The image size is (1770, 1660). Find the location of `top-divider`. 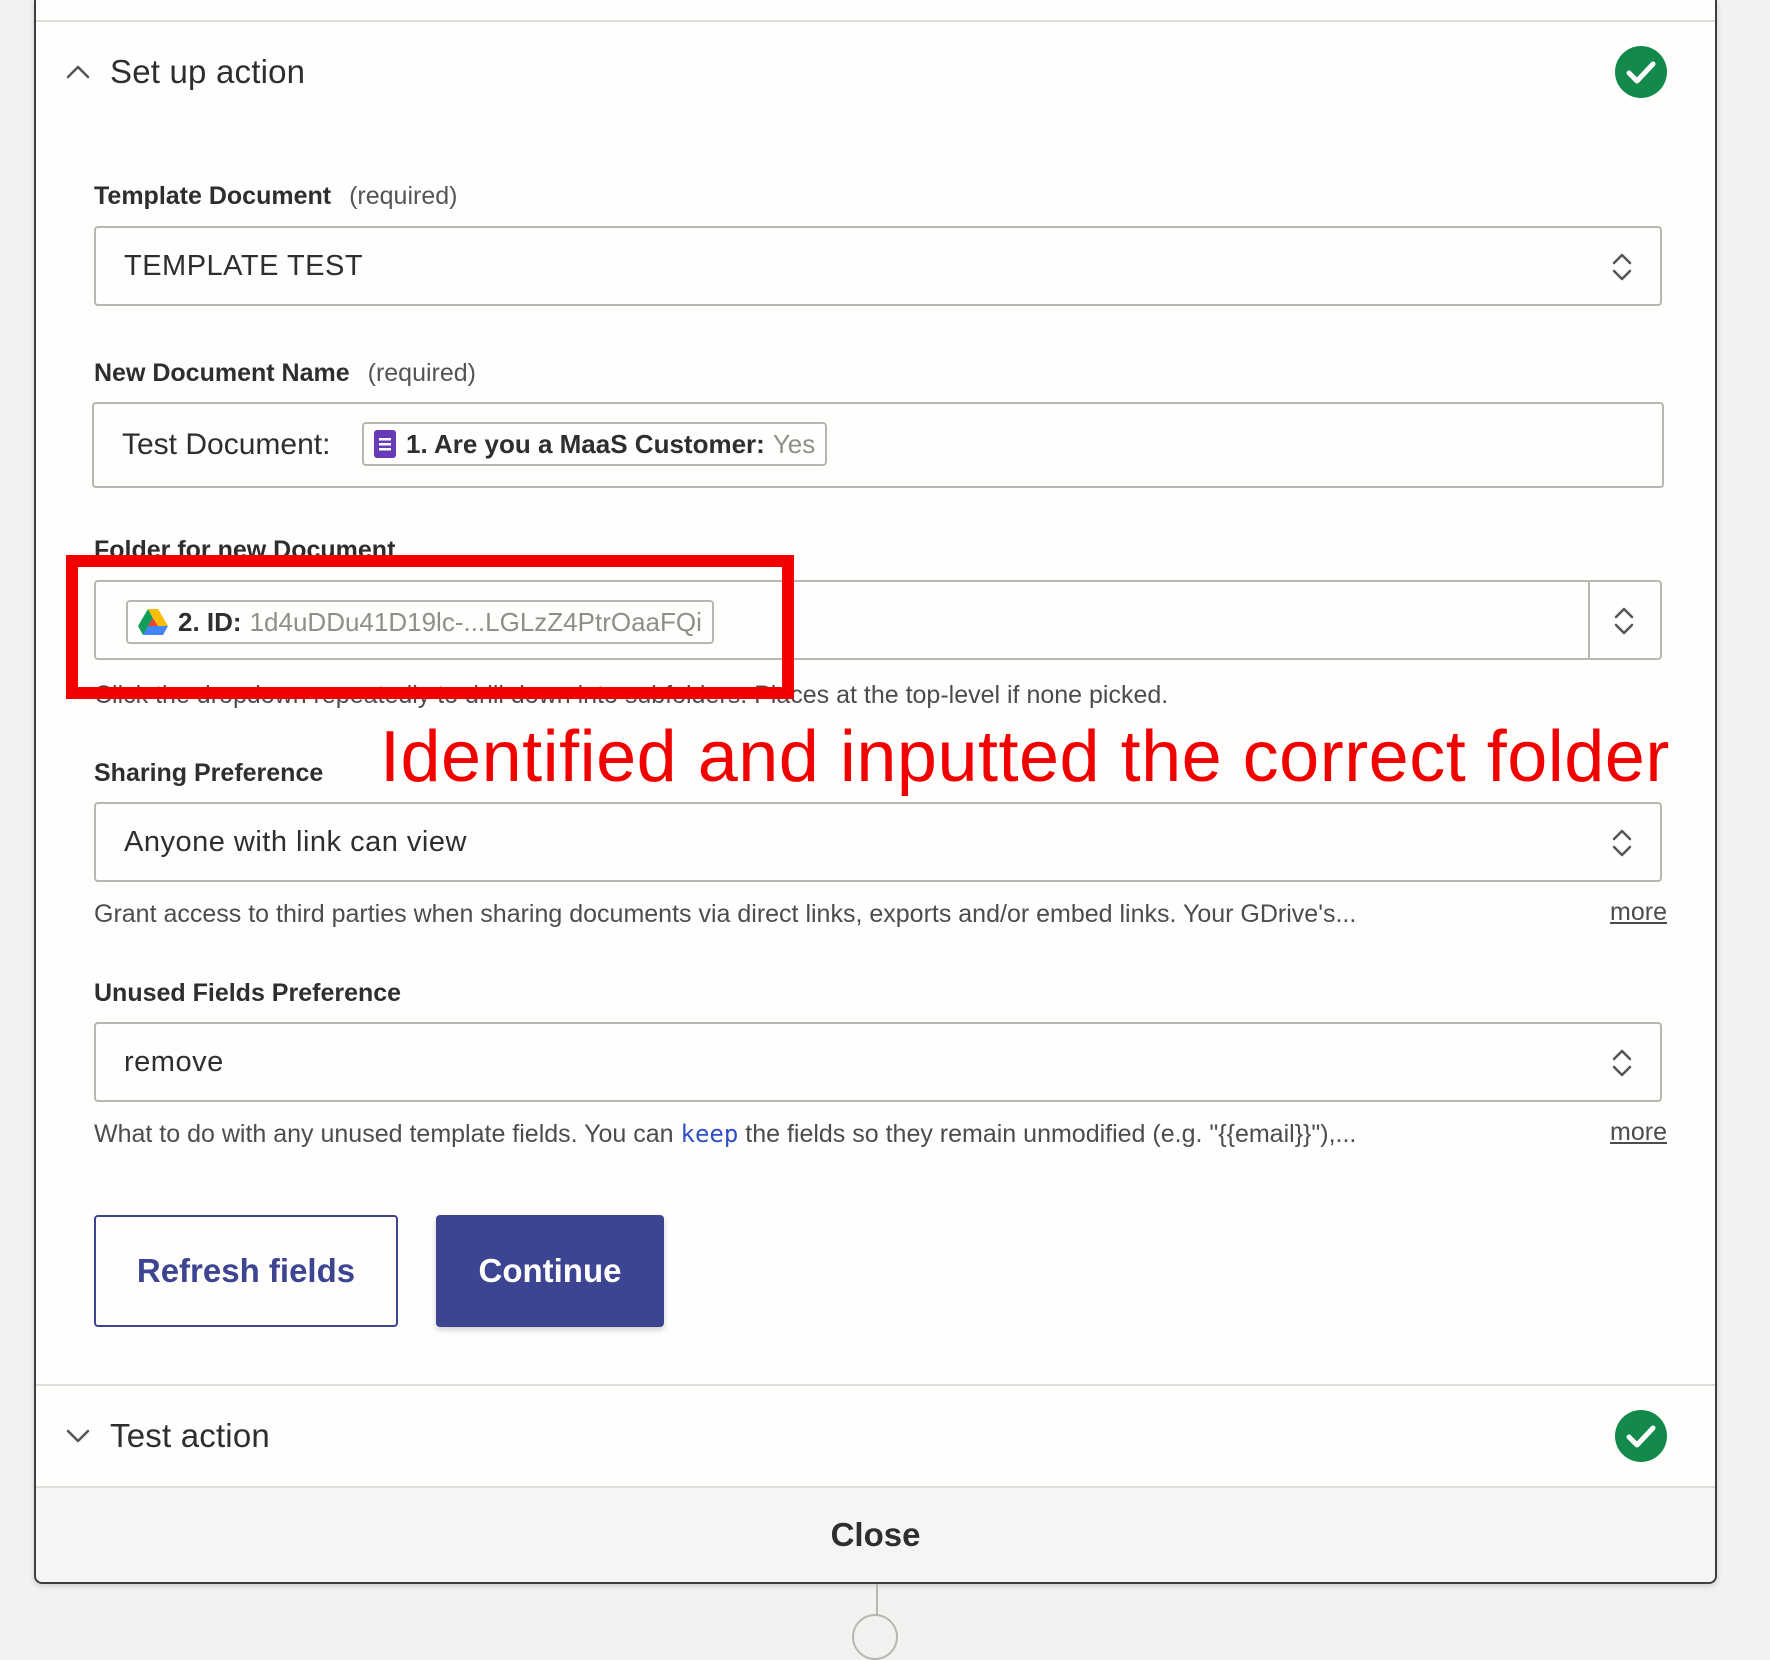

top-divider is located at coordinates (875, 21).